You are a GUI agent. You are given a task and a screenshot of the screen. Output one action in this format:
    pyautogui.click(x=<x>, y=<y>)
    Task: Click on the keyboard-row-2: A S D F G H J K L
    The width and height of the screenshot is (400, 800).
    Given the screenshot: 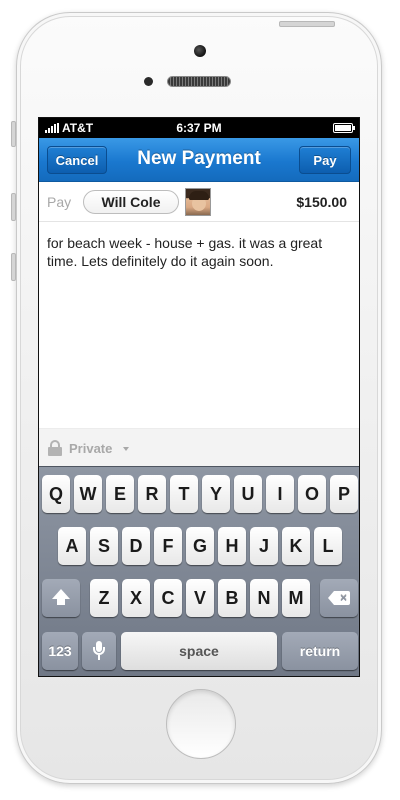 What is the action you would take?
    pyautogui.click(x=199, y=547)
    